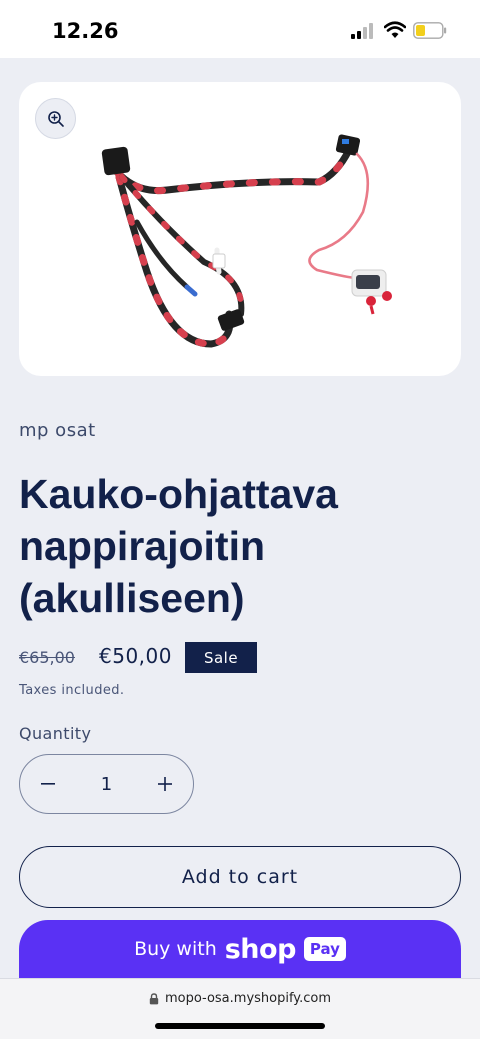 The image size is (480, 1039). I want to click on browser-bar: mopo-osa.myshopify.com, so click(240, 1008).